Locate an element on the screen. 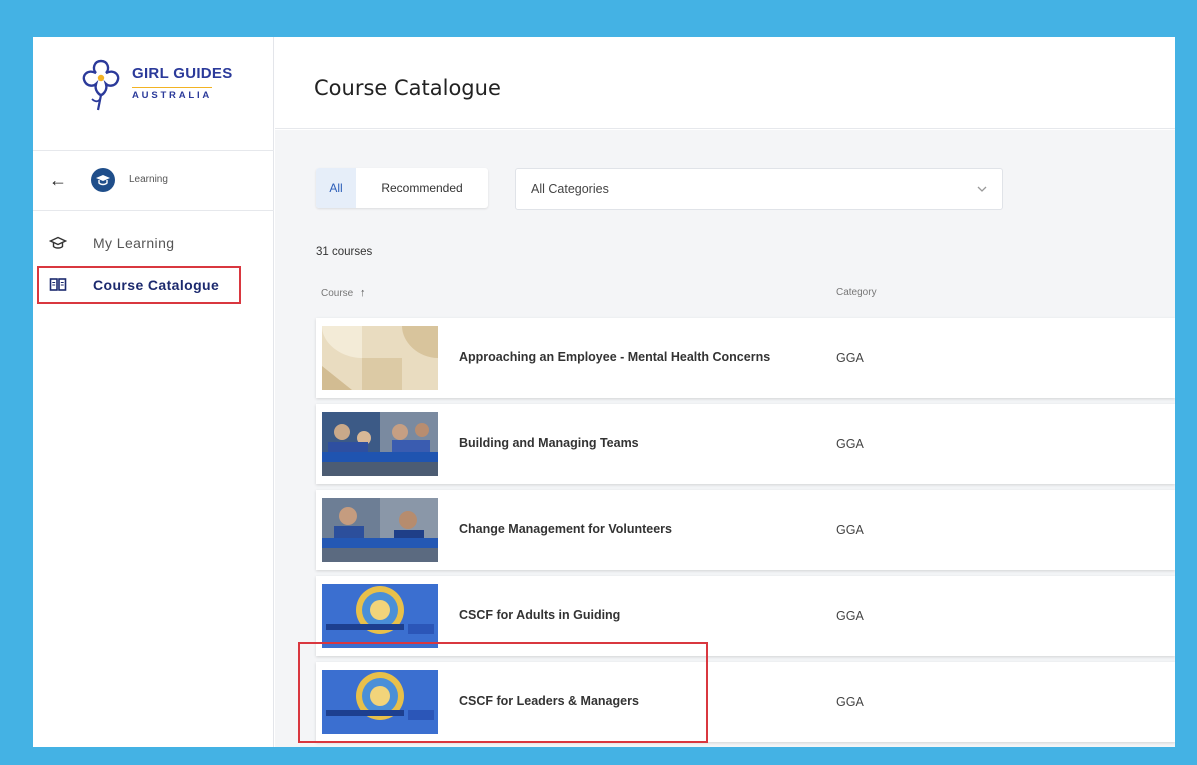  table-row: CSCF for Adults in Guiding GGA is located at coordinates (745, 616).